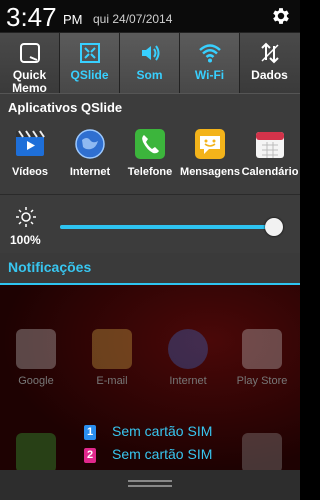  What do you see at coordinates (65, 107) in the screenshot?
I see `qslide-title: Aplicativos QSlide` at bounding box center [65, 107].